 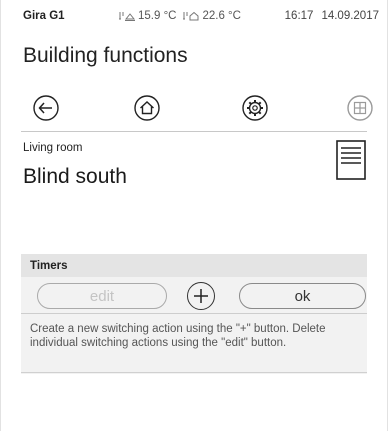 I want to click on grid-view-button, so click(x=360, y=108).